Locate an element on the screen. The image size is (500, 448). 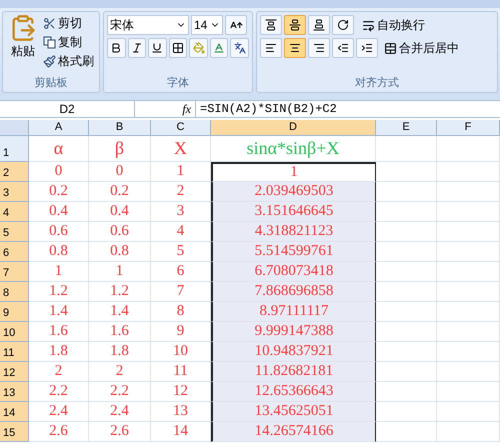
merge-center-button: 合并后居中 is located at coordinates (421, 48).